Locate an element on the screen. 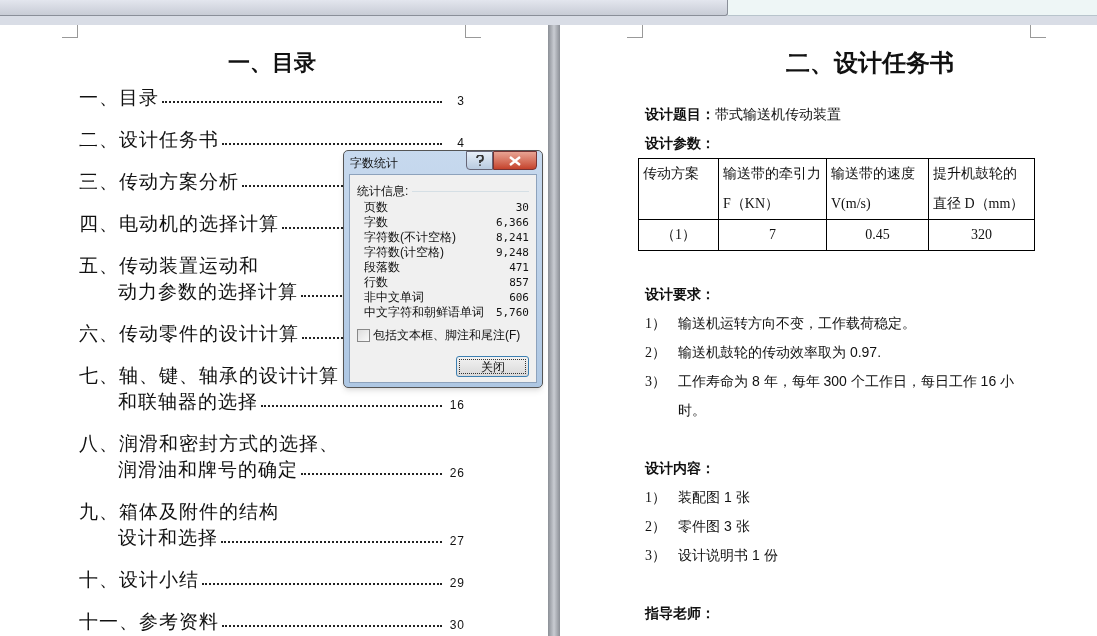 The height and width of the screenshot is (636, 1097). table-header: 输送带的牵引力 F（KN） is located at coordinates (772, 189).